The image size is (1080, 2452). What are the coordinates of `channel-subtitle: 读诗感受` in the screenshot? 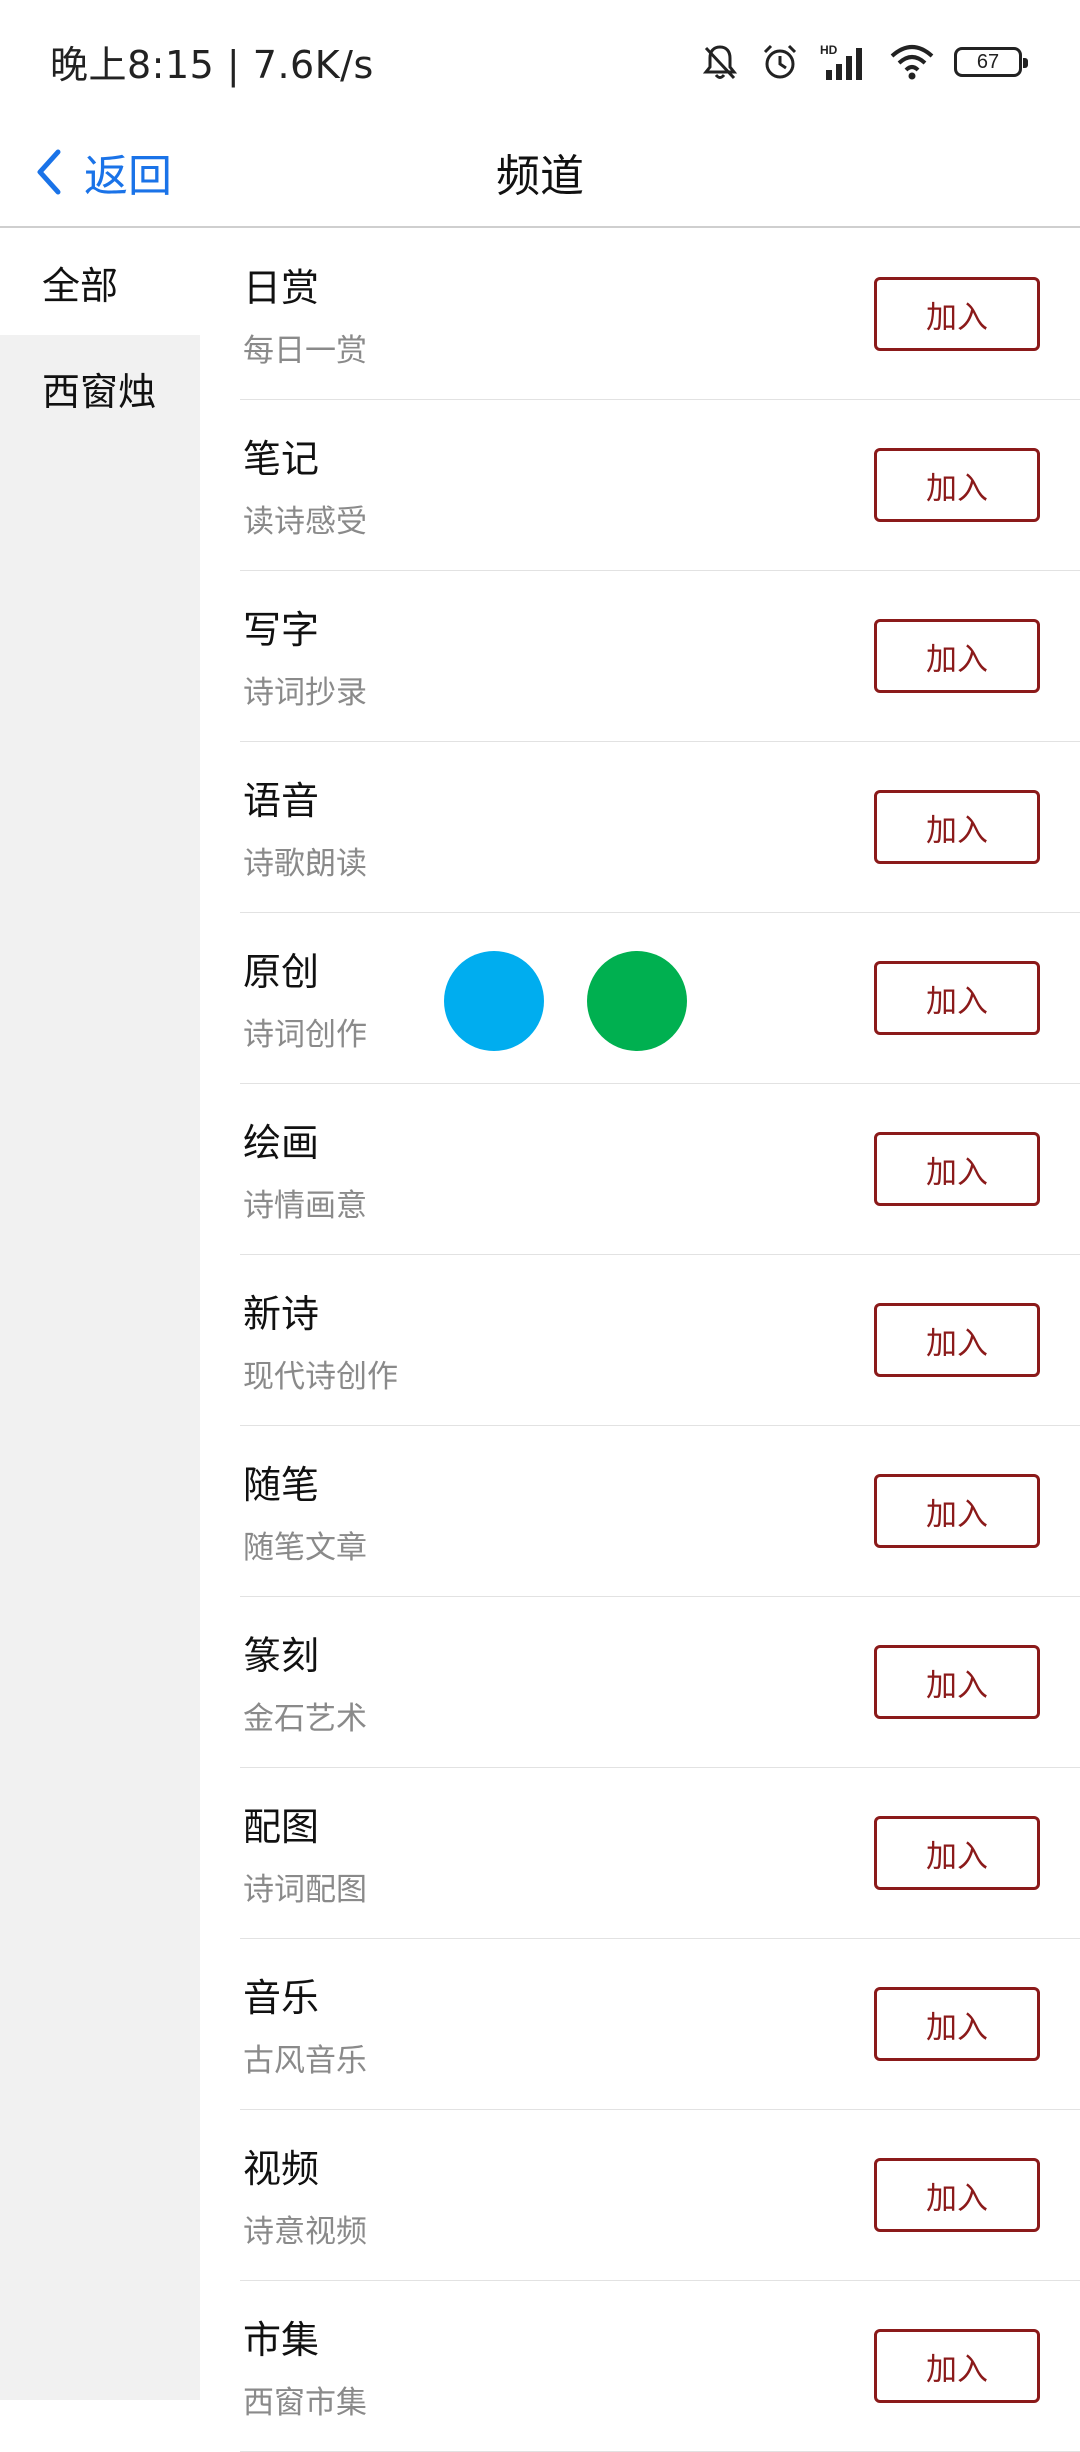 It's located at (305, 522).